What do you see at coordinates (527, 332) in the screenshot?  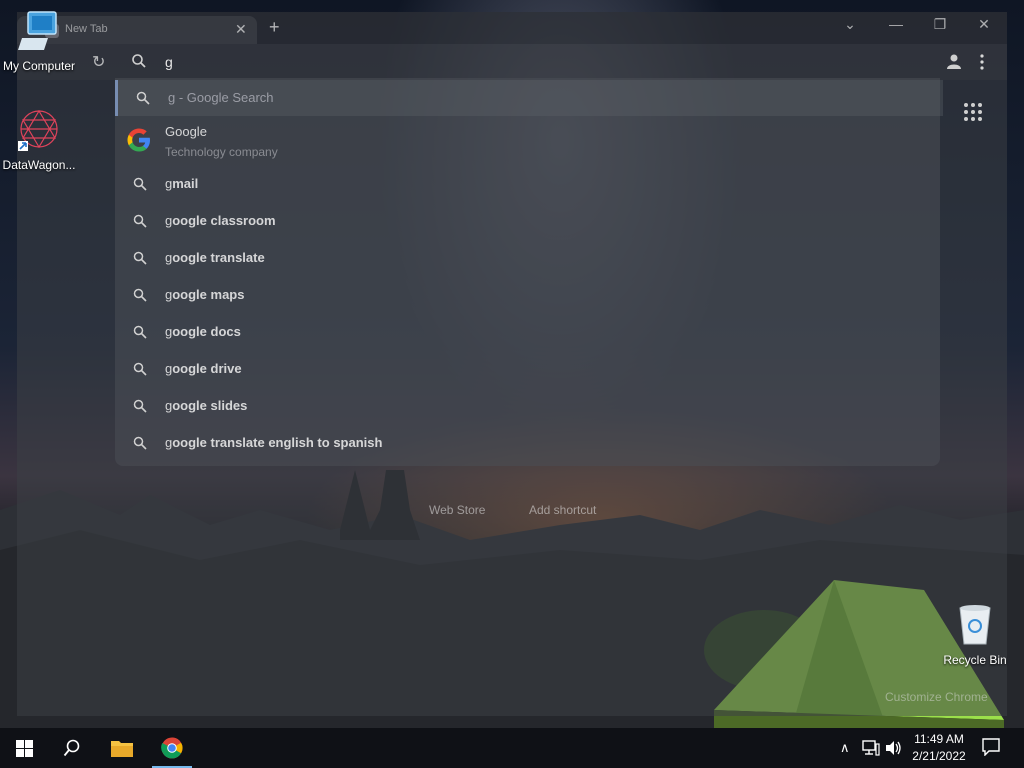 I see `suggestion-item: google docs` at bounding box center [527, 332].